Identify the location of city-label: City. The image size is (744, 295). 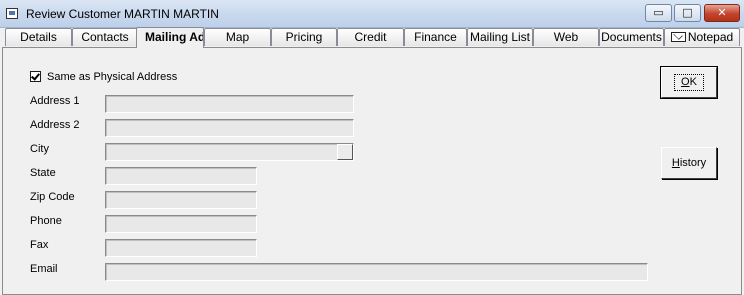
(39, 149).